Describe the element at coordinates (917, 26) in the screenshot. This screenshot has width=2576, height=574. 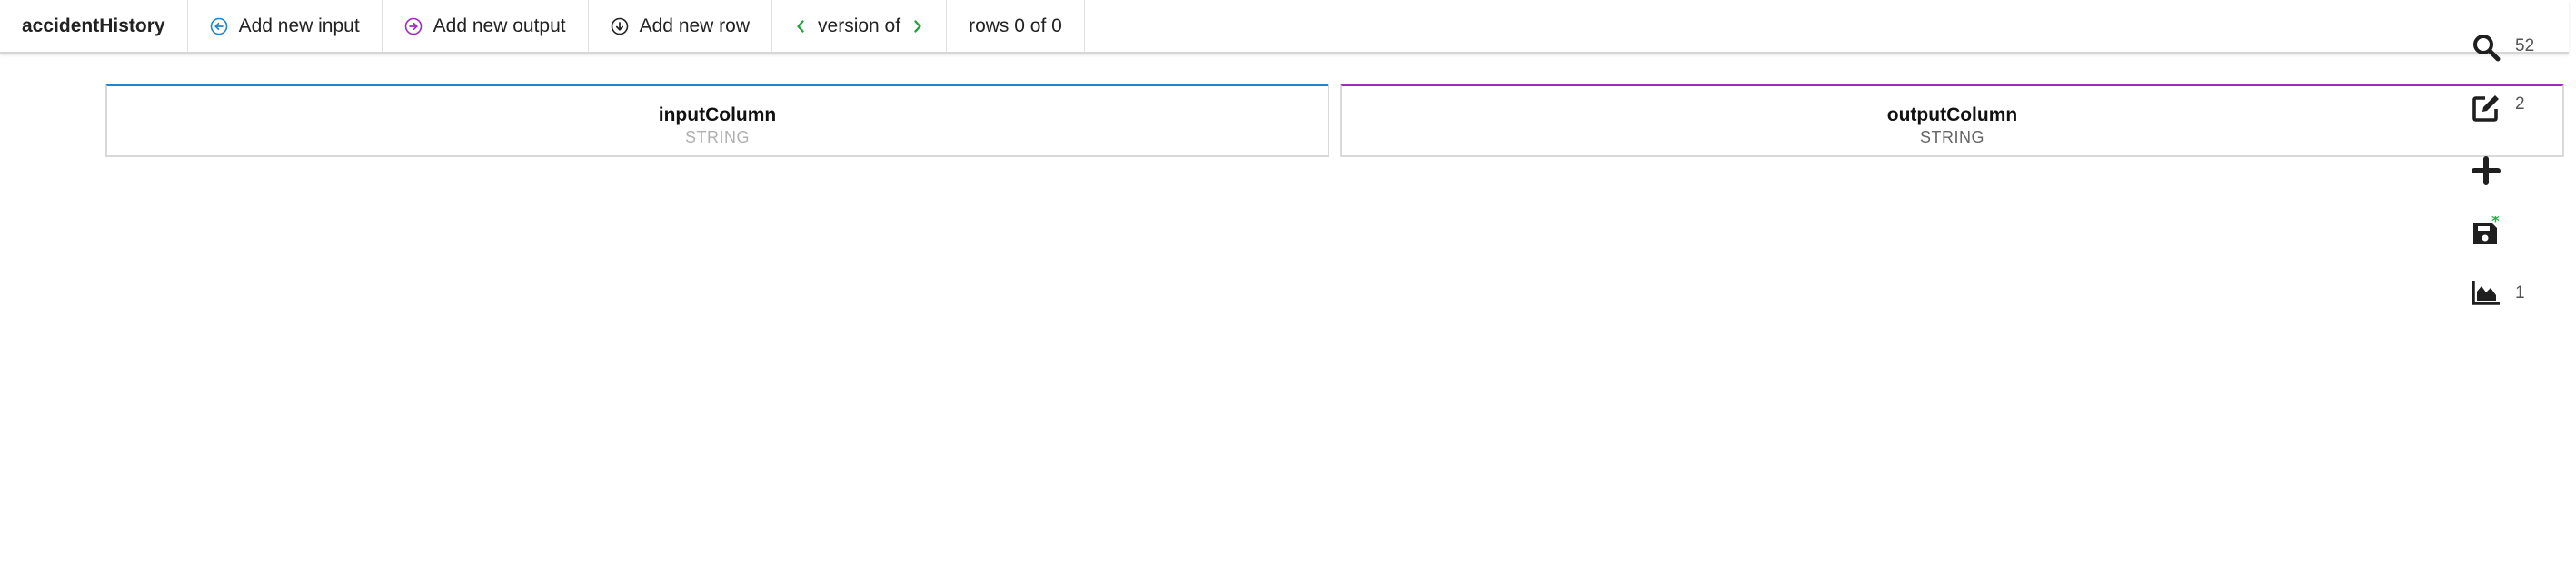
I see `chevron-right-icon` at that location.